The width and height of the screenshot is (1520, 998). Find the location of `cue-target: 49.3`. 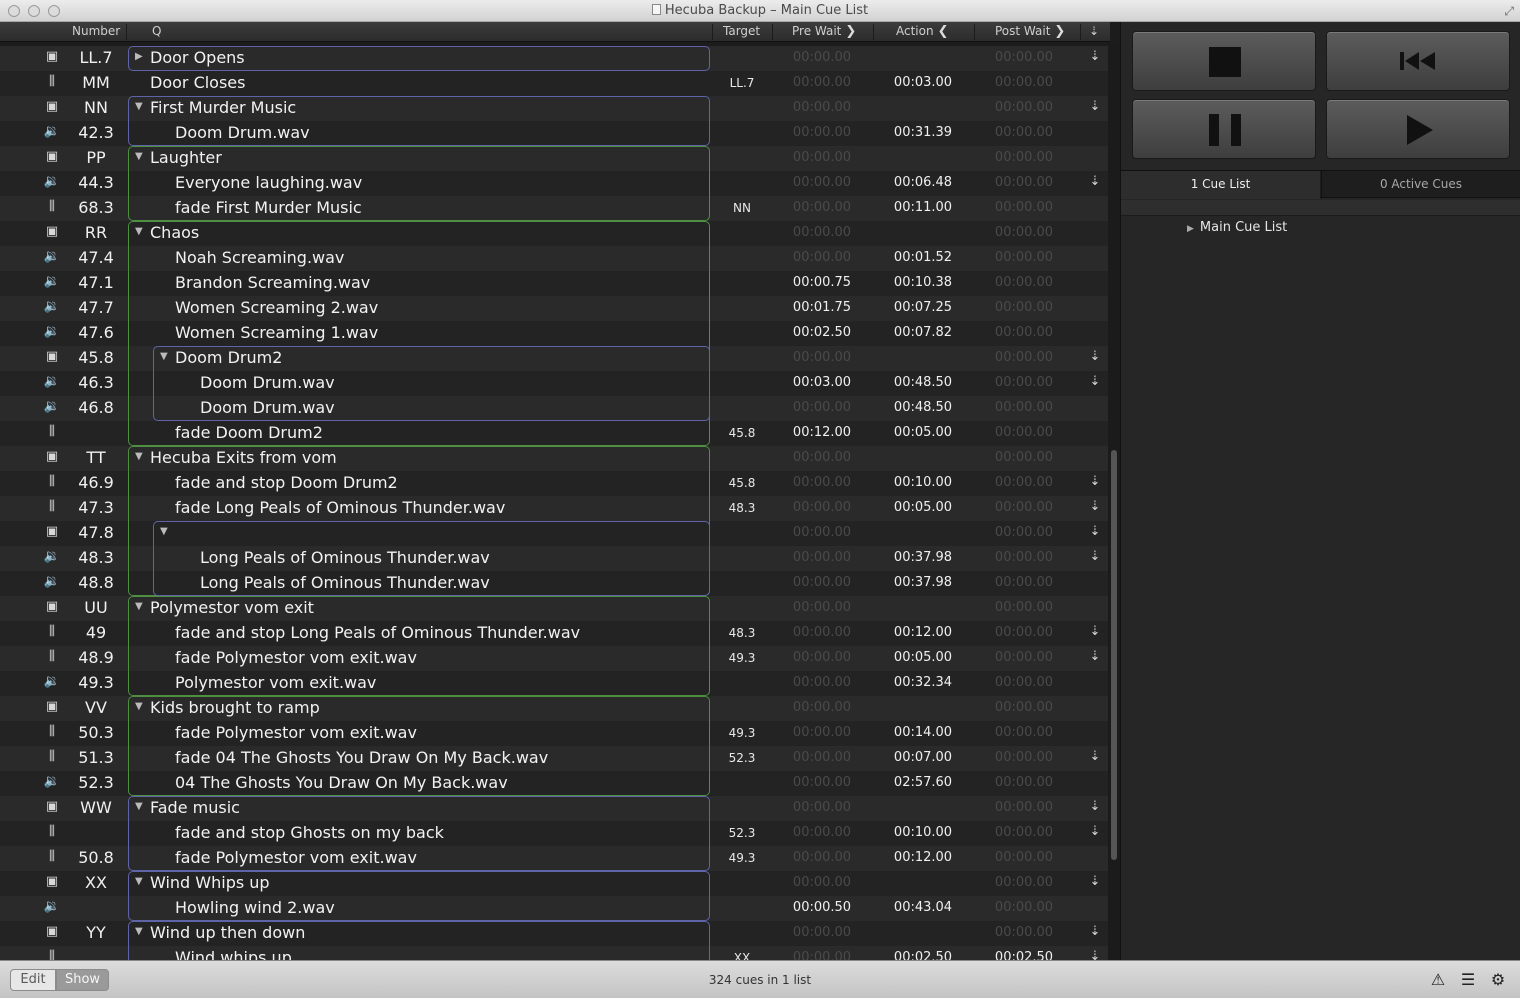

cue-target: 49.3 is located at coordinates (742, 858).